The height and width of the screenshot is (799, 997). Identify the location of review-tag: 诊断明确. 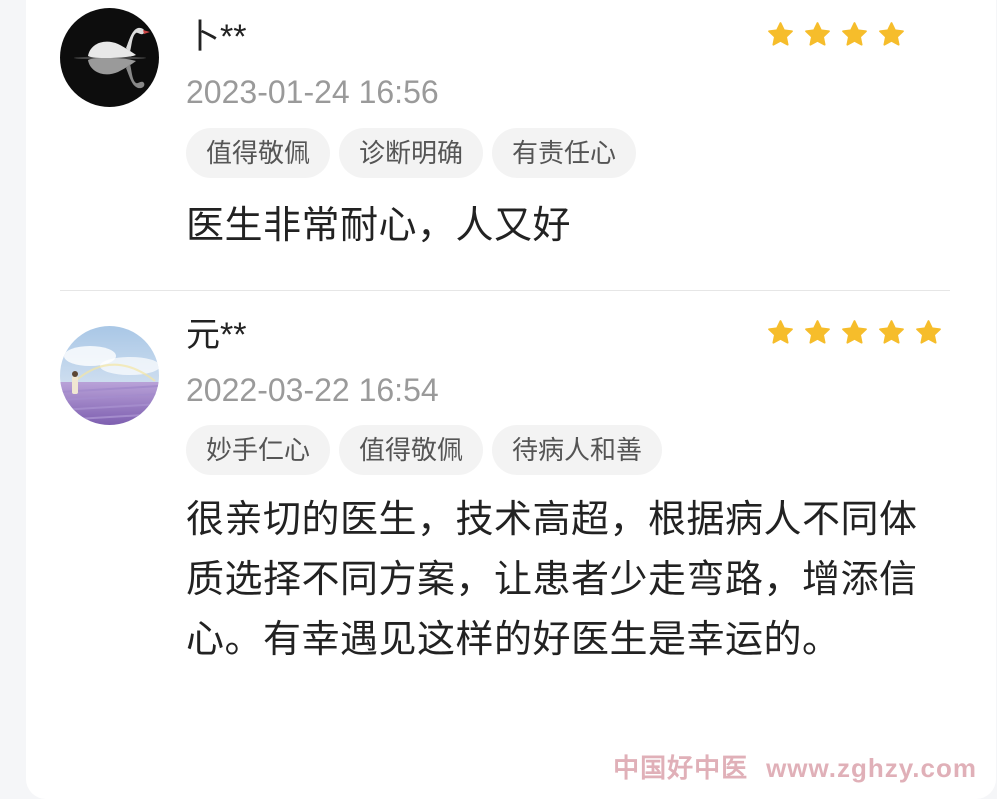
(411, 153).